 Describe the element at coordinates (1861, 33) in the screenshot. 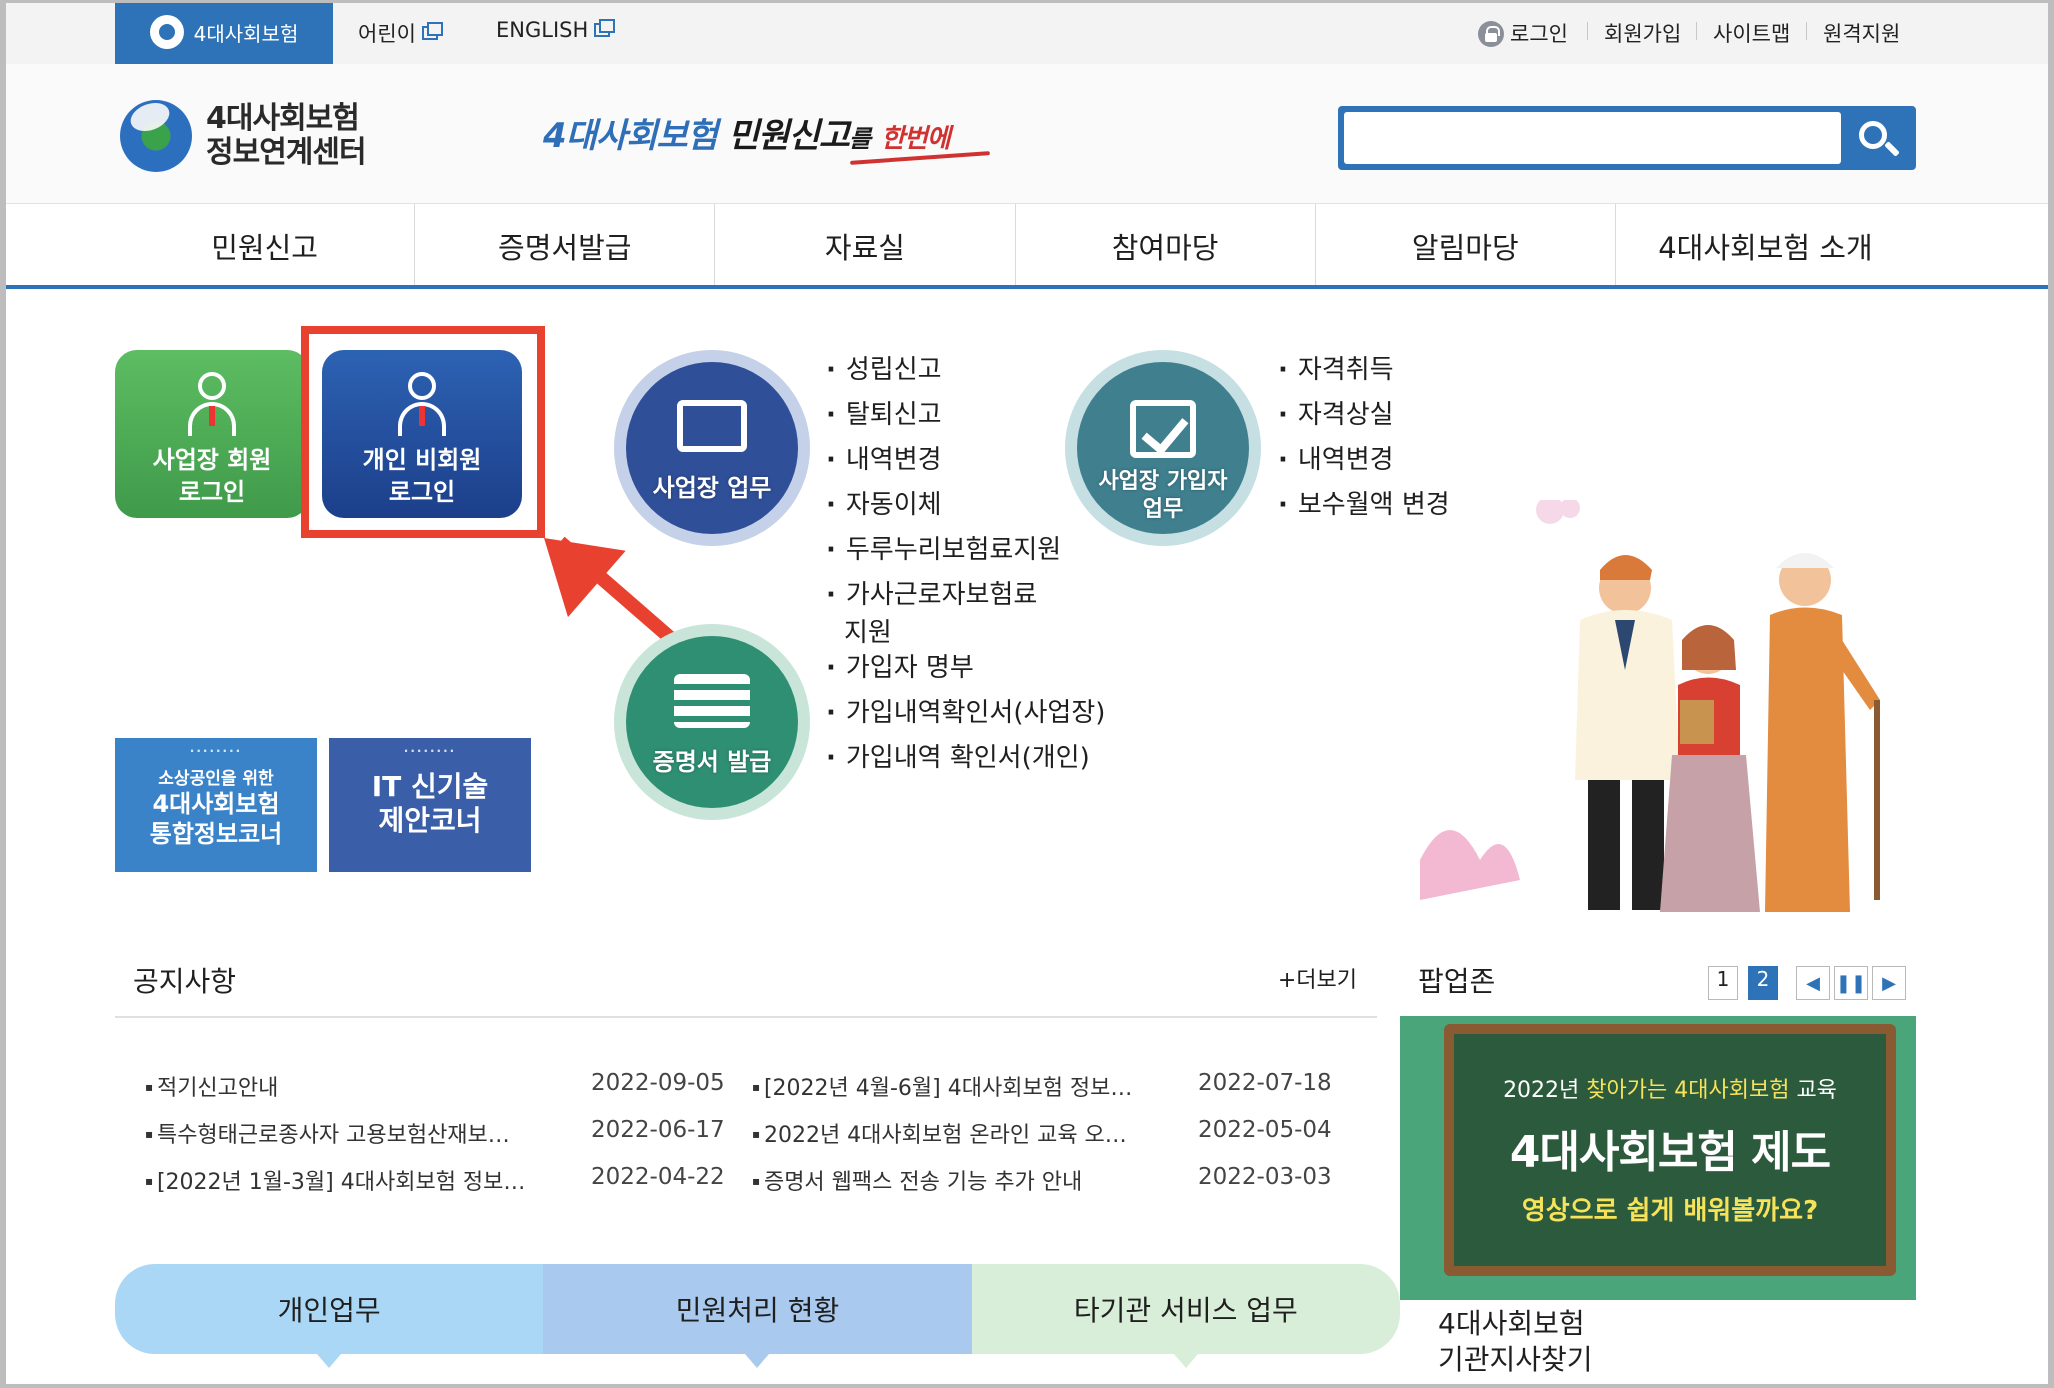

I see `remote-support-link: 원격지원` at that location.